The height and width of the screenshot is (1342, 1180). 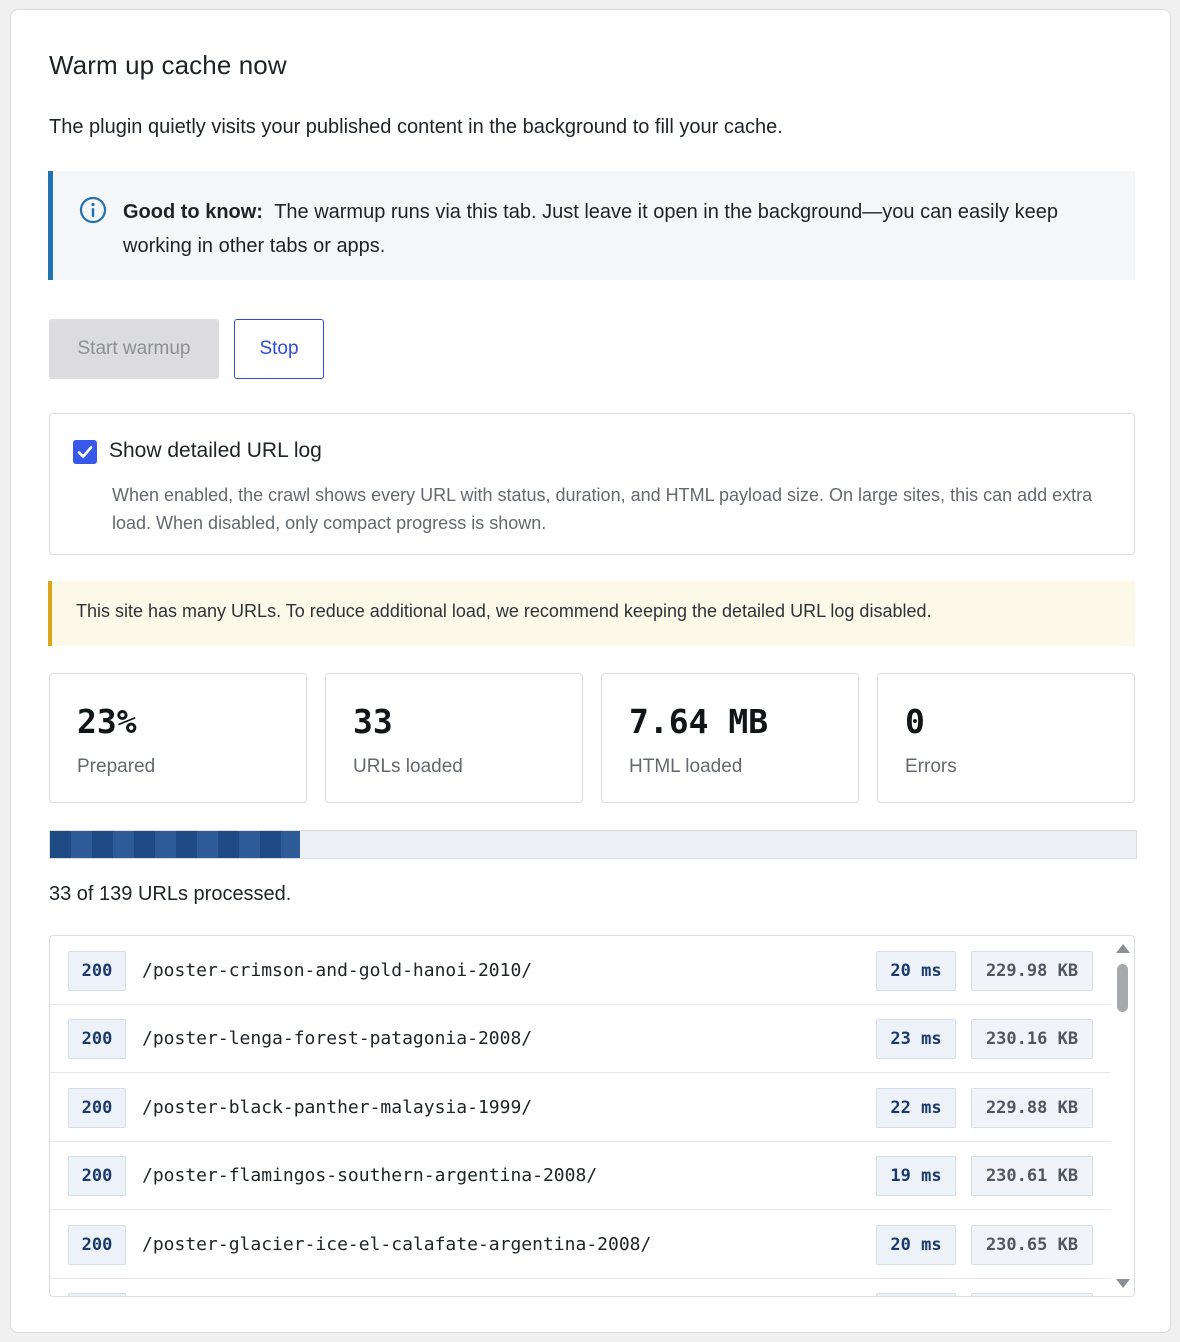 I want to click on url-path: /poster-lenga-forest-patagonia-2008/, so click(x=337, y=1038).